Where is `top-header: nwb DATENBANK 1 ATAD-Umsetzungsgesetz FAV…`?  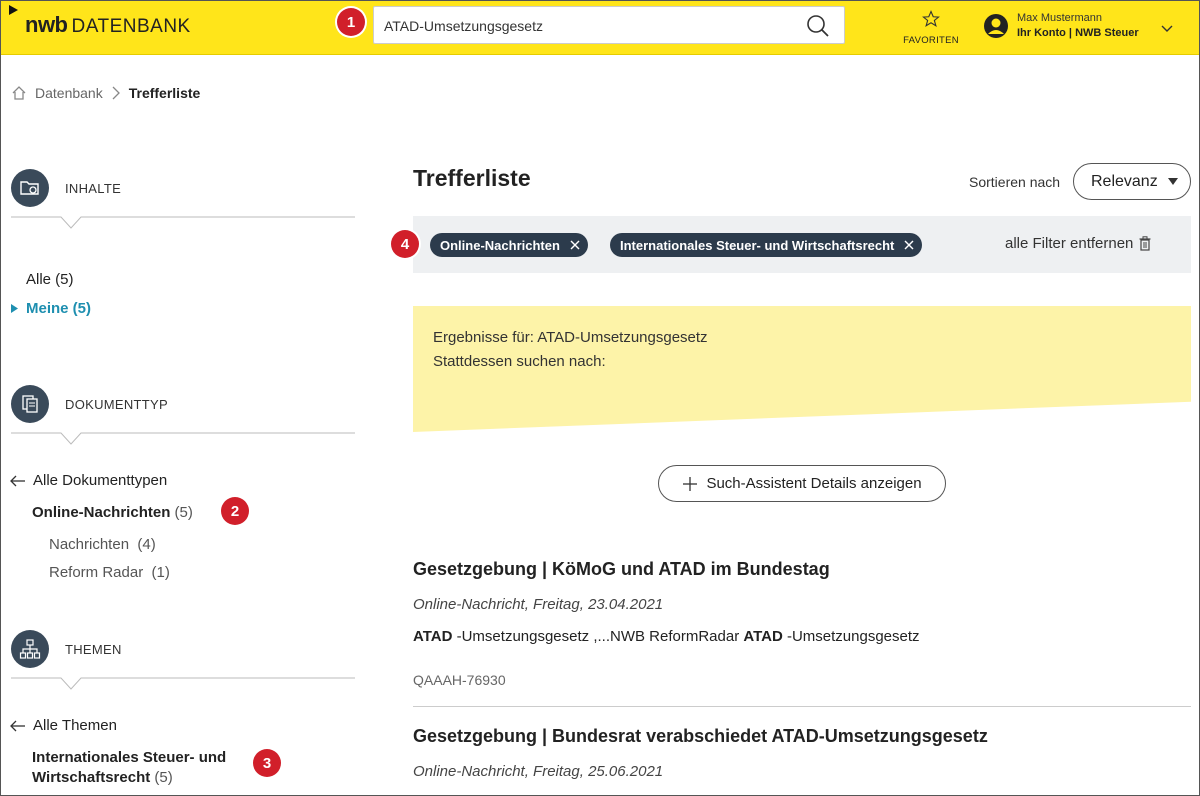 top-header: nwb DATENBANK 1 ATAD-Umsetzungsgesetz FAV… is located at coordinates (600, 28).